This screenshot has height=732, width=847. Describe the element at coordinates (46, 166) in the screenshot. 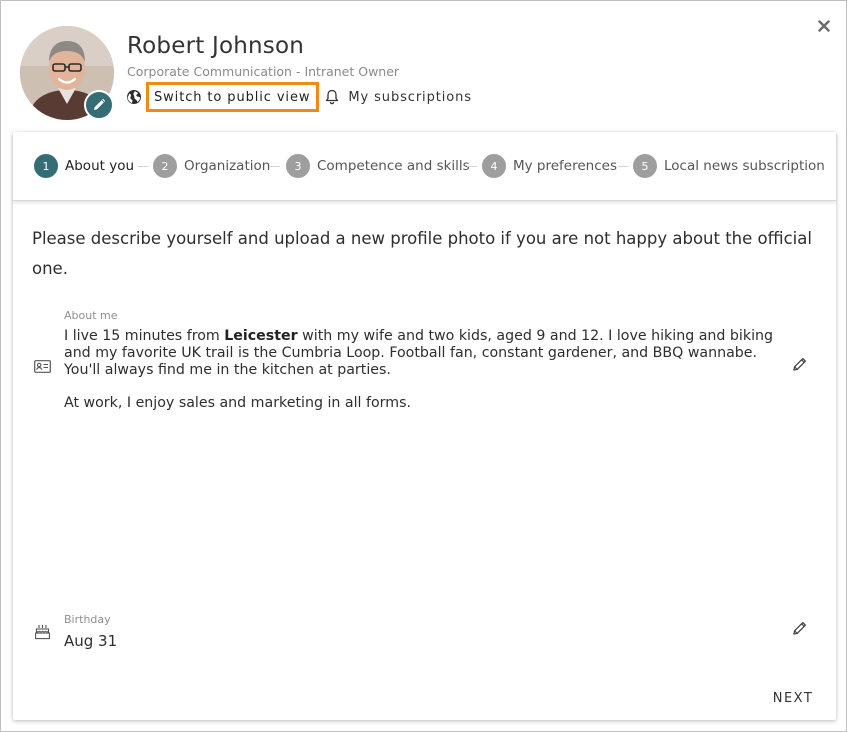

I see `step-number: 1` at that location.